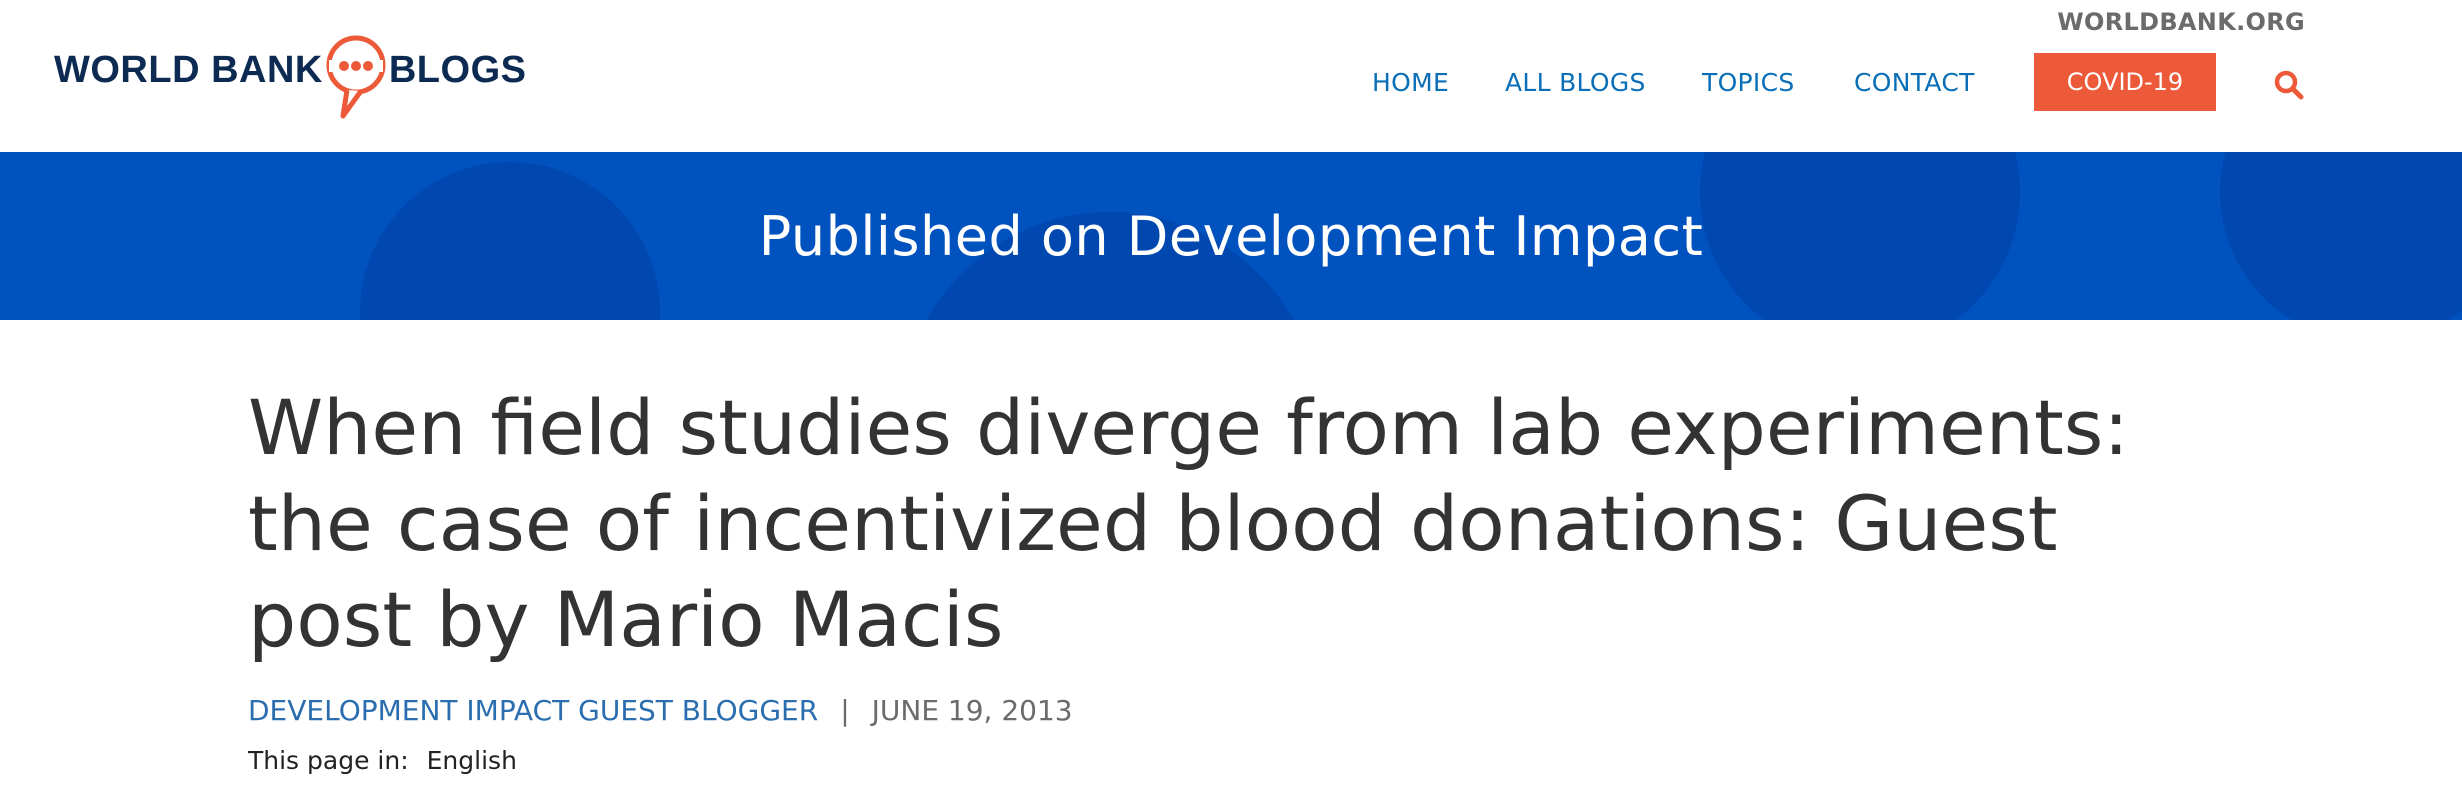 The width and height of the screenshot is (2462, 810). What do you see at coordinates (533, 710) in the screenshot?
I see `author-link: DEVELOPMENT IMPACT GUEST BLOGGER` at bounding box center [533, 710].